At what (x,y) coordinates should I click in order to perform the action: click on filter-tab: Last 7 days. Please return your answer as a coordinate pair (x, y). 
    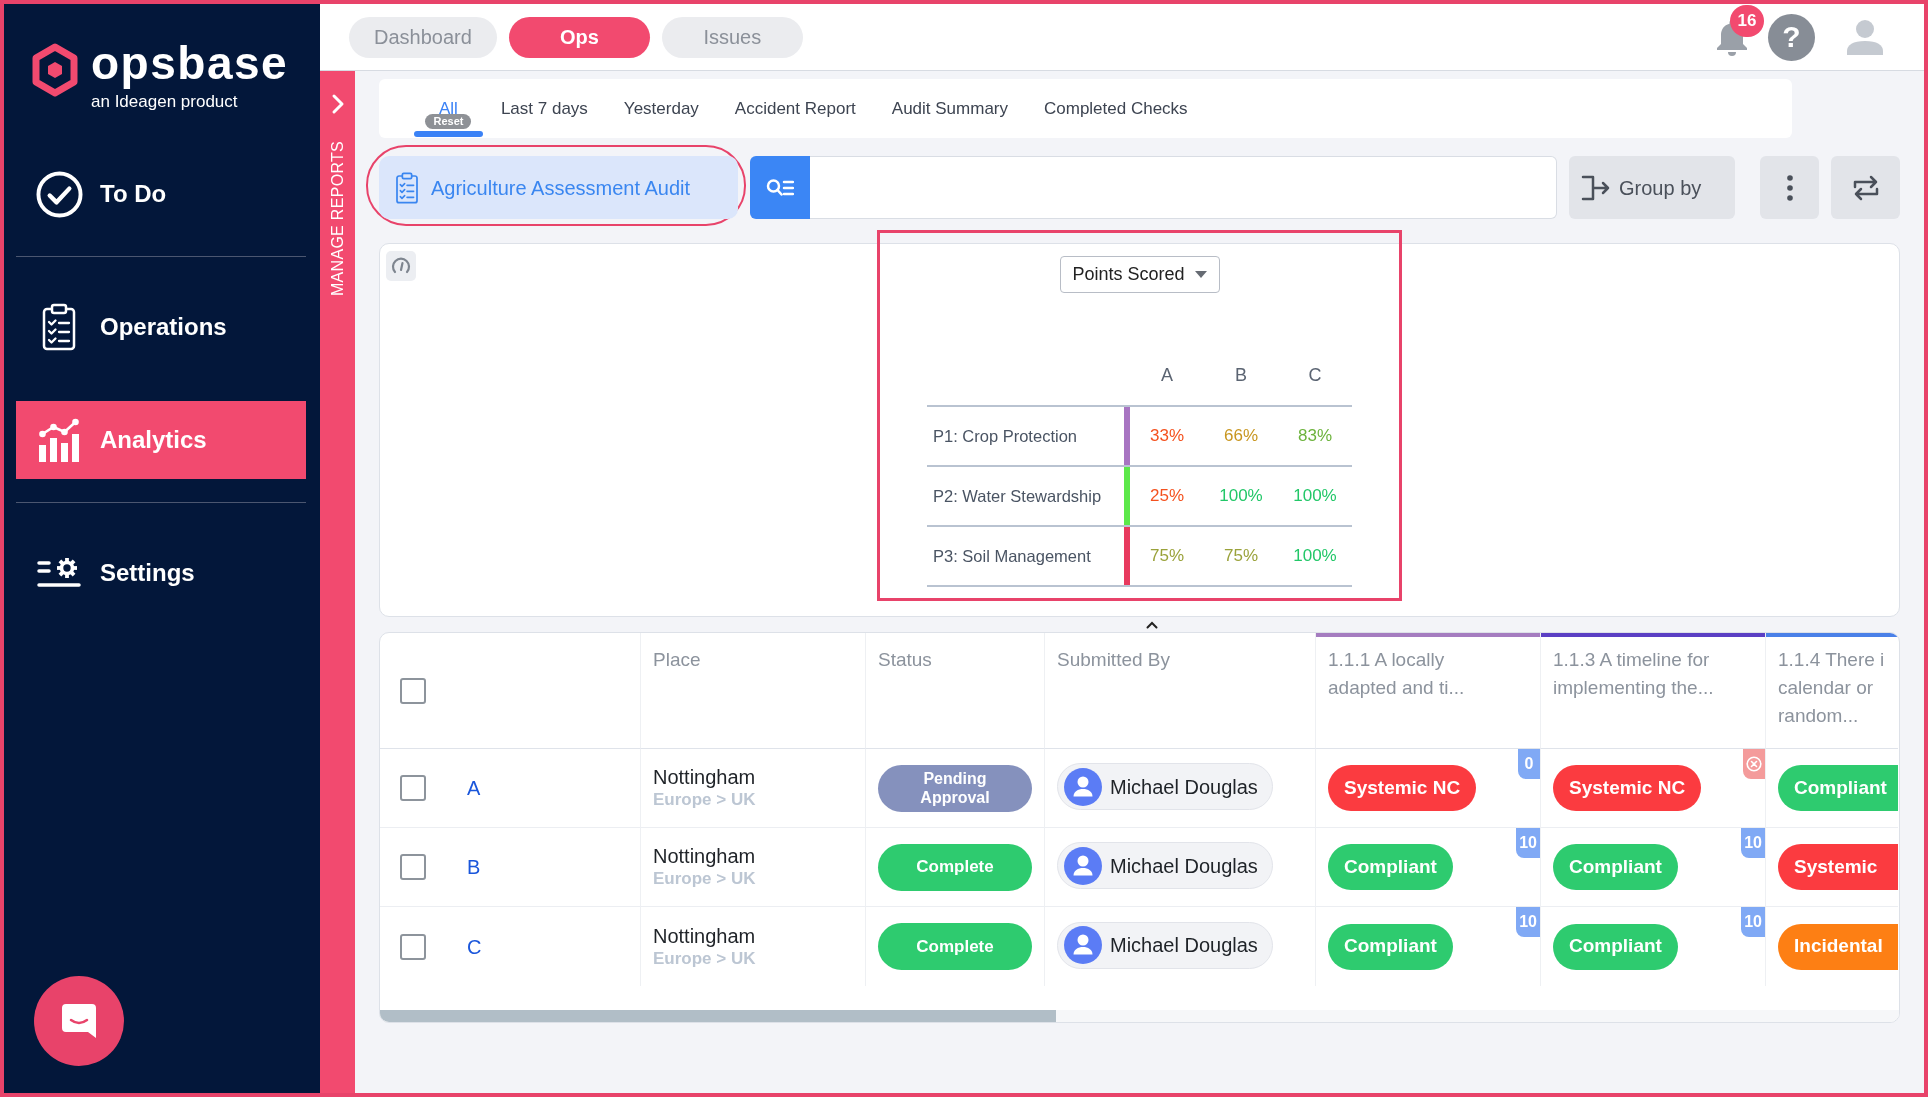
    Looking at the image, I should click on (544, 108).